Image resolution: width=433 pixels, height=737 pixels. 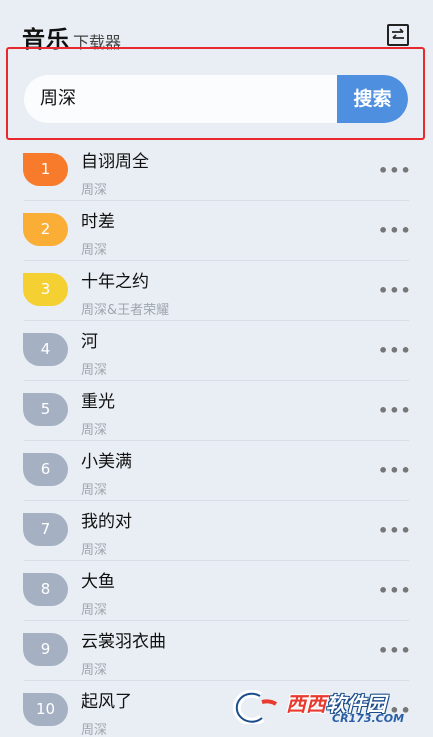 What do you see at coordinates (368, 718) in the screenshot?
I see `watermark-subtext: CR173.COM` at bounding box center [368, 718].